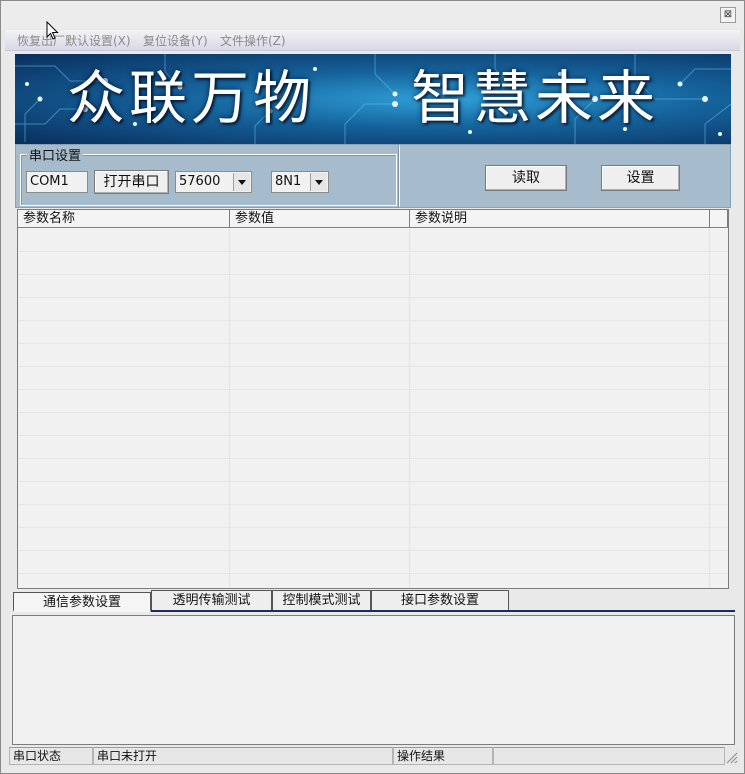 The height and width of the screenshot is (774, 745). Describe the element at coordinates (732, 758) in the screenshot. I see `resize-grip-icon` at that location.